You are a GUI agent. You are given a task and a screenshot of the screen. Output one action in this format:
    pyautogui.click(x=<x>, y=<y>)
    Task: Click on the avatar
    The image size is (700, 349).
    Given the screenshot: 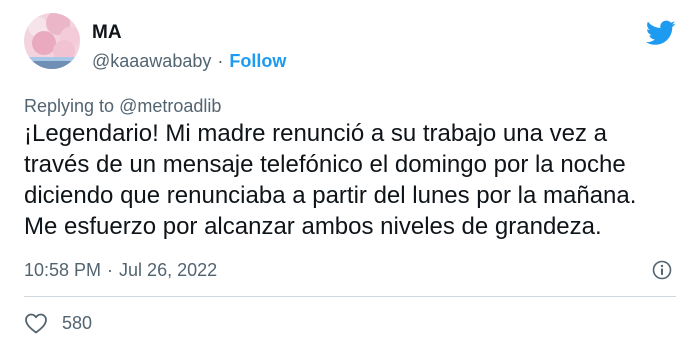 What is the action you would take?
    pyautogui.click(x=52, y=41)
    